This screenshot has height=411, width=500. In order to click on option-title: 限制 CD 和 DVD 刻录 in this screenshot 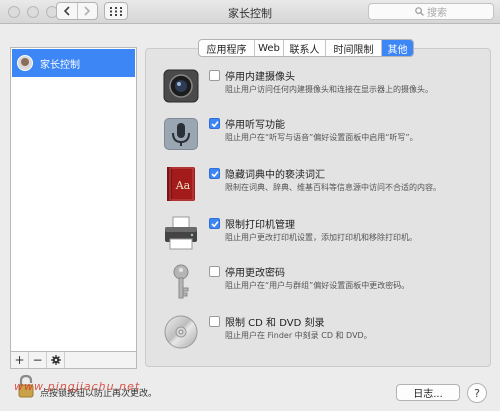, I will do `click(266, 321)`.